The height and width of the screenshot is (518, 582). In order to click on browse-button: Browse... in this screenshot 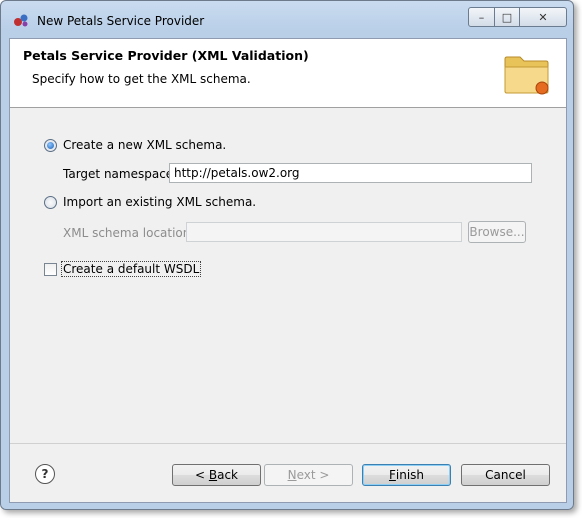, I will do `click(497, 232)`.